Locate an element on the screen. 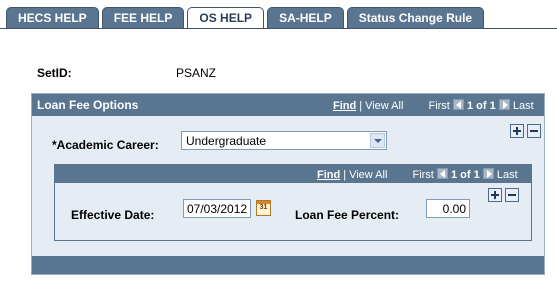 This screenshot has width=557, height=282. tab-sa-help: SA-HELP is located at coordinates (305, 17).